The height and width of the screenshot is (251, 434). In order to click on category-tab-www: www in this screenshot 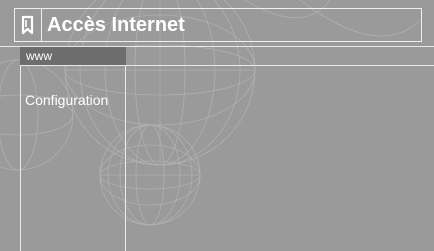, I will do `click(73, 56)`.